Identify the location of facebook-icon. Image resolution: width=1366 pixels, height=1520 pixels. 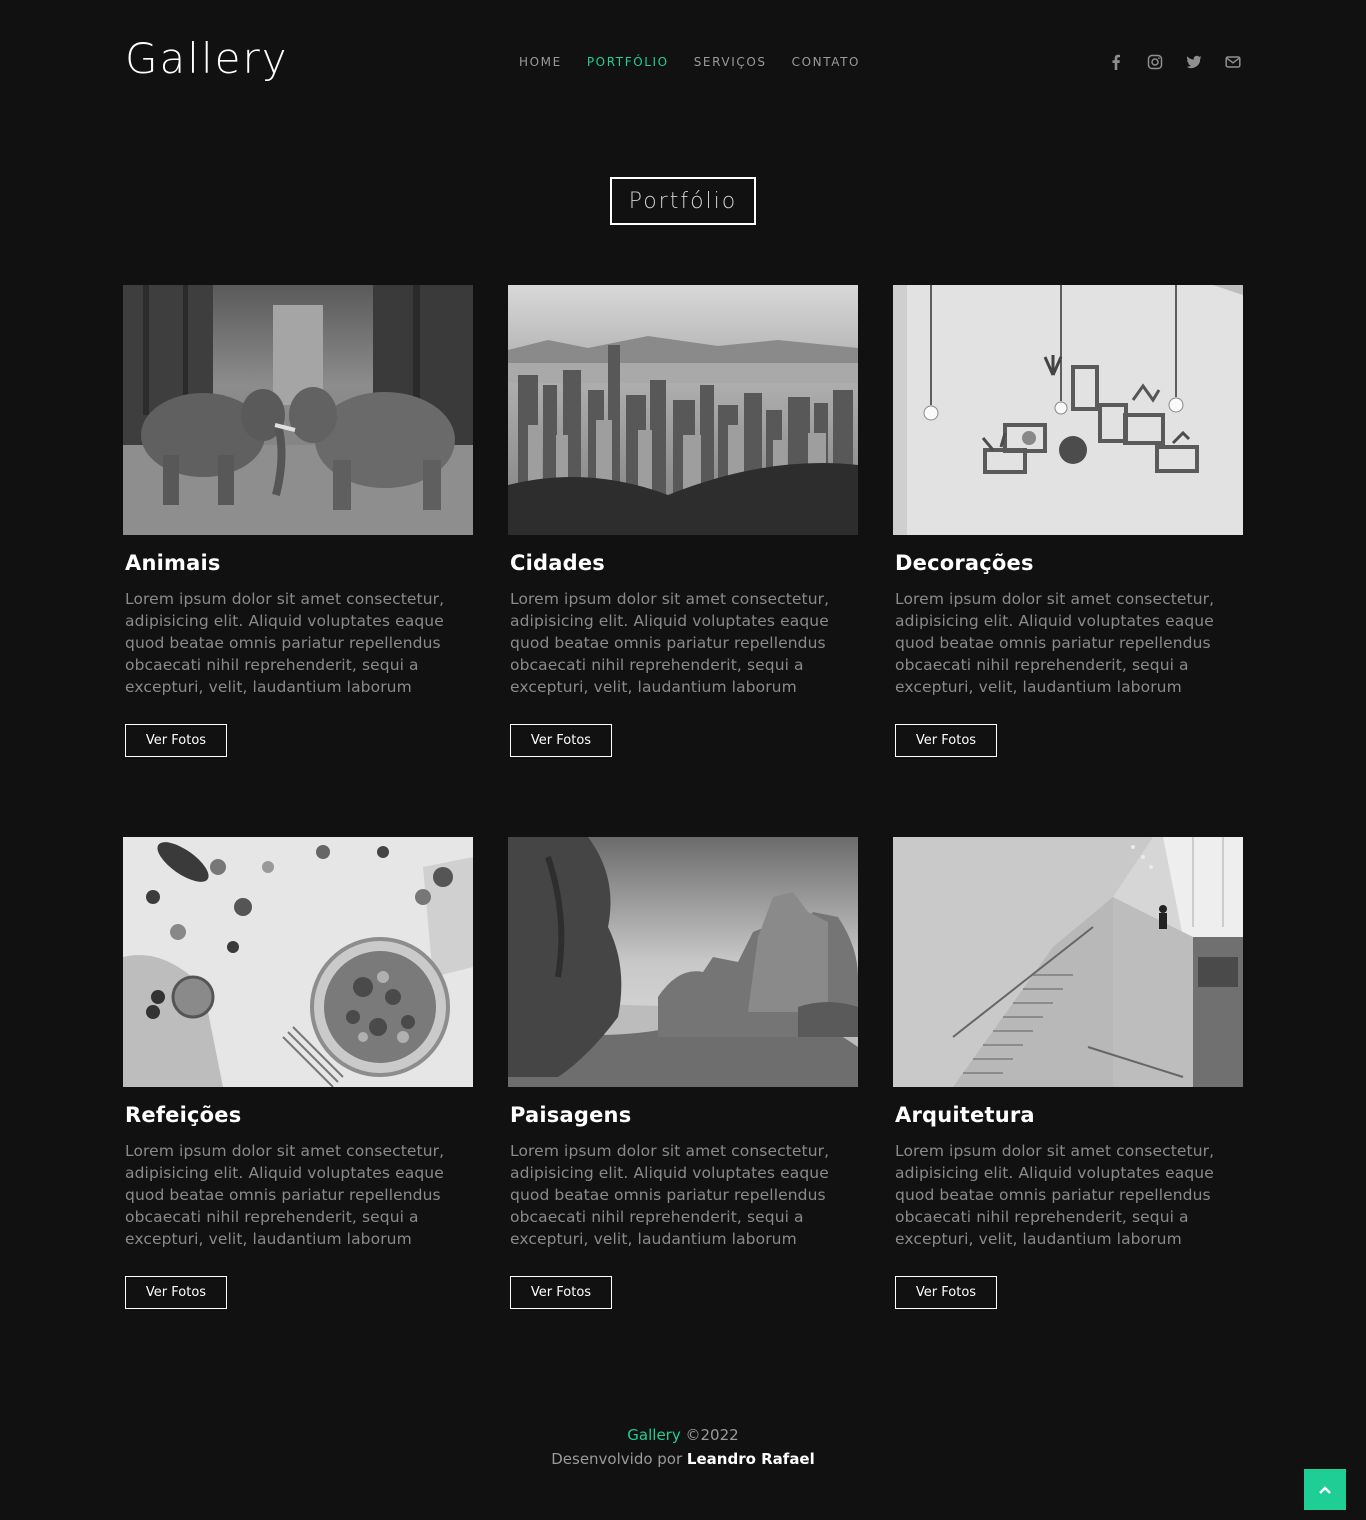
(1116, 62).